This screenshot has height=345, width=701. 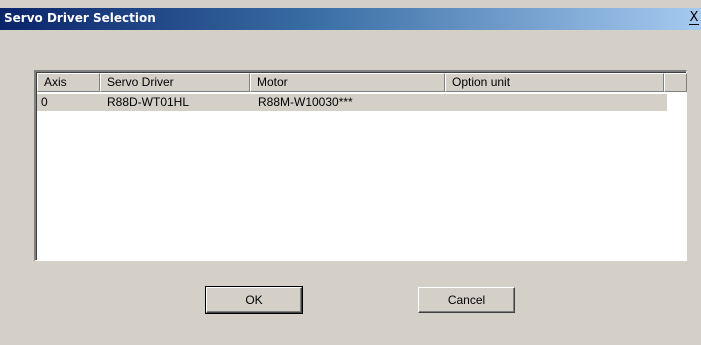 What do you see at coordinates (175, 82) in the screenshot?
I see `column-header-servo-driver: Servo Driver` at bounding box center [175, 82].